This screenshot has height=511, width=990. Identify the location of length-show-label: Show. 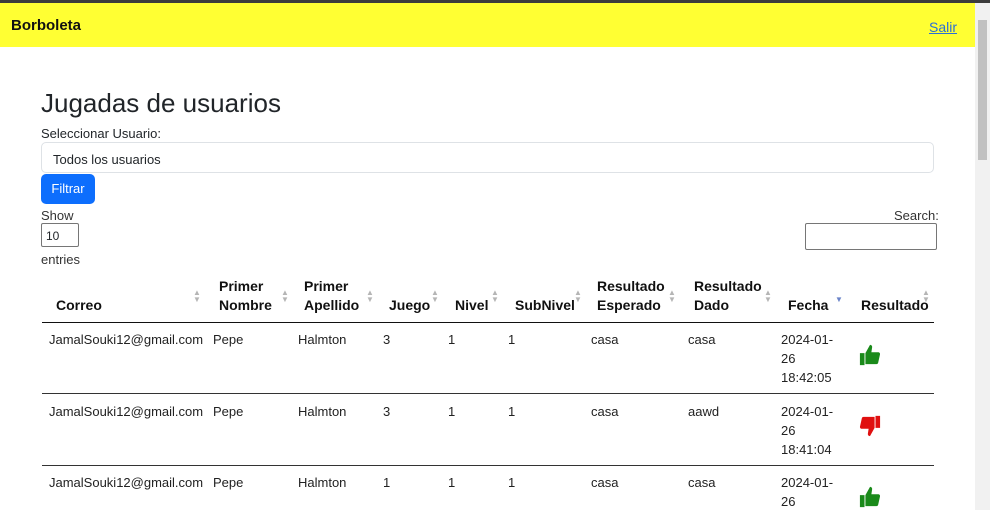
(57, 215).